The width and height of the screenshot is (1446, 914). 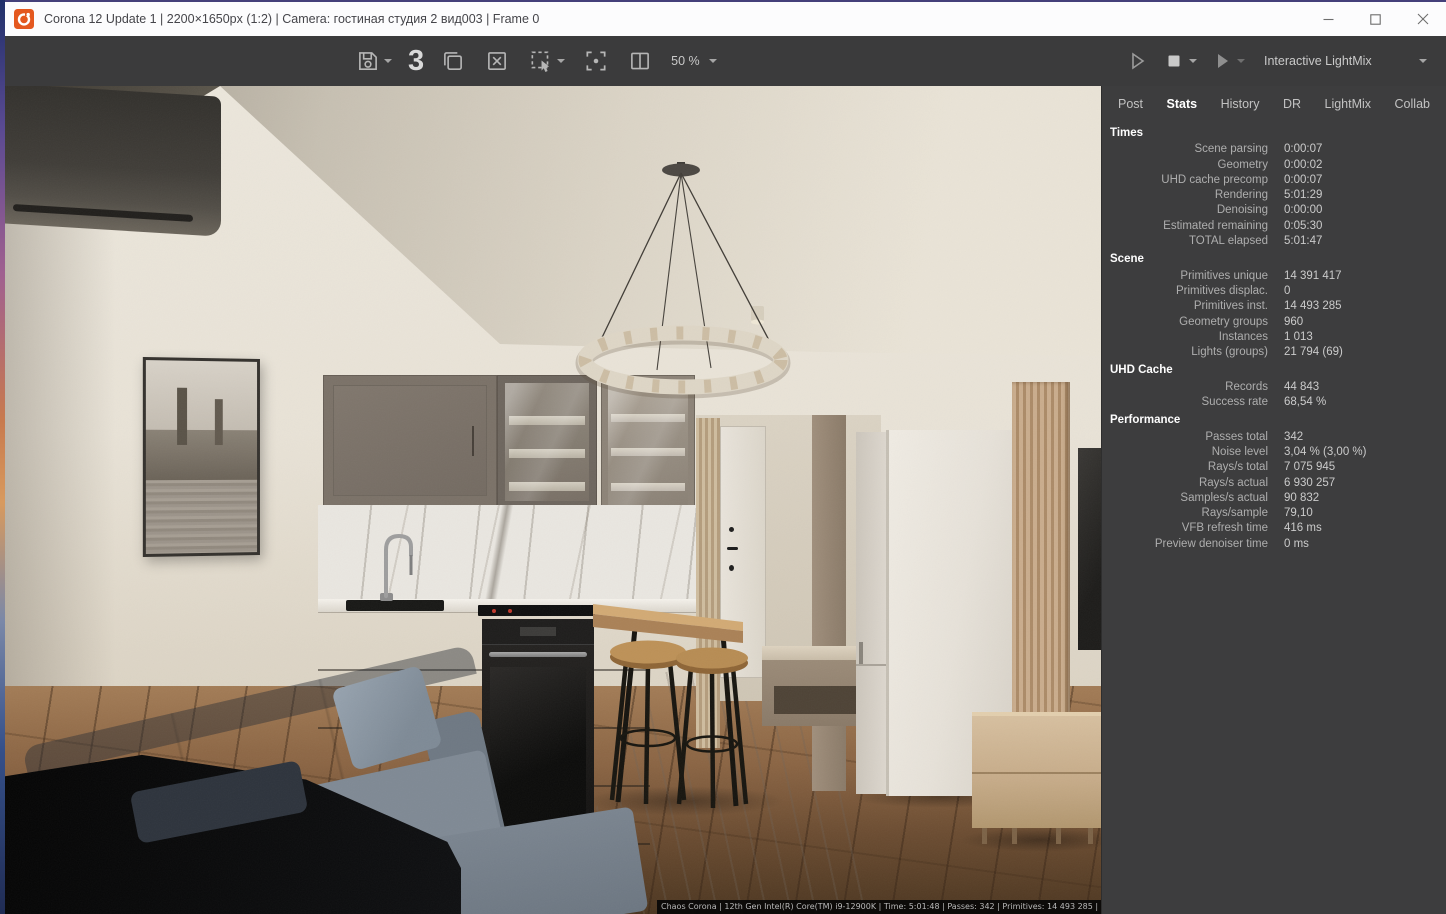 What do you see at coordinates (1328, 19) in the screenshot?
I see `minimize-button` at bounding box center [1328, 19].